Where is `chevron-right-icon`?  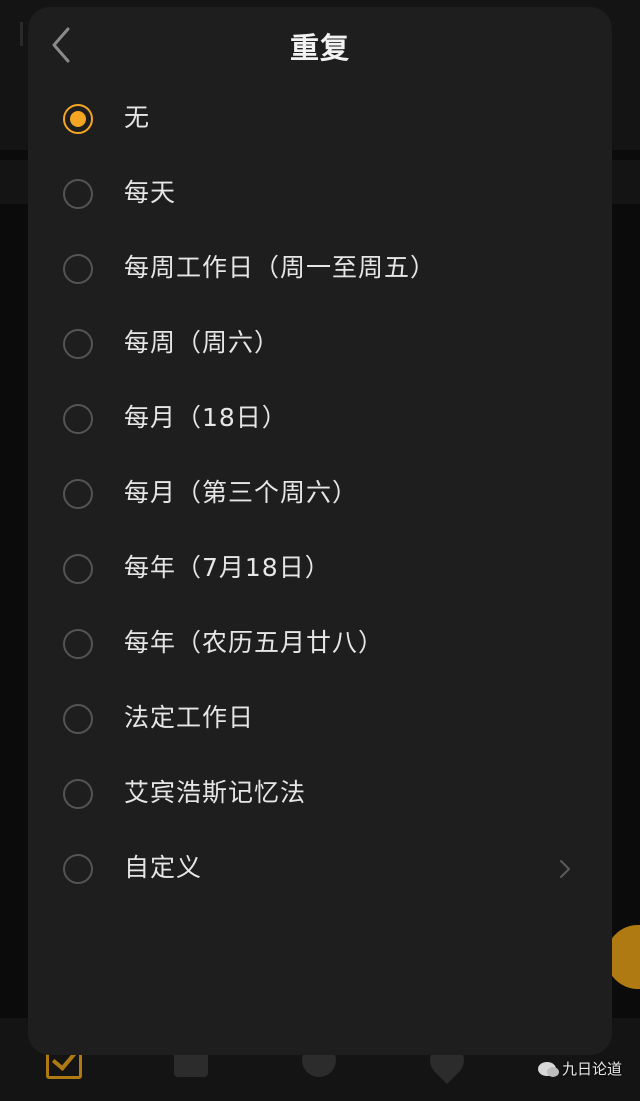
chevron-right-icon is located at coordinates (565, 869).